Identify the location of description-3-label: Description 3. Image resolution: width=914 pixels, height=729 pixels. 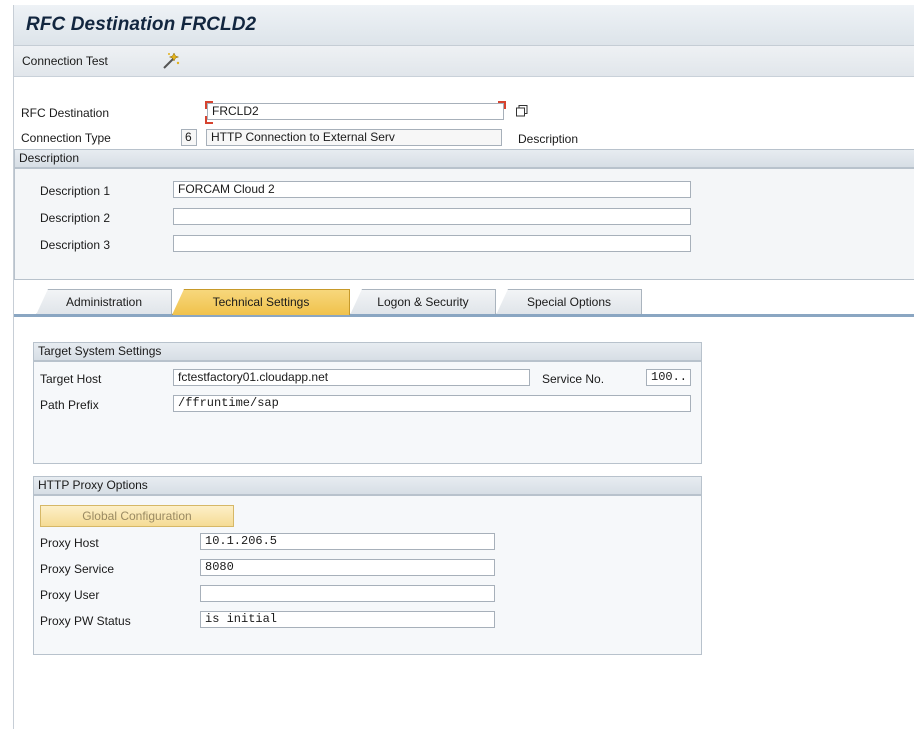
(75, 245).